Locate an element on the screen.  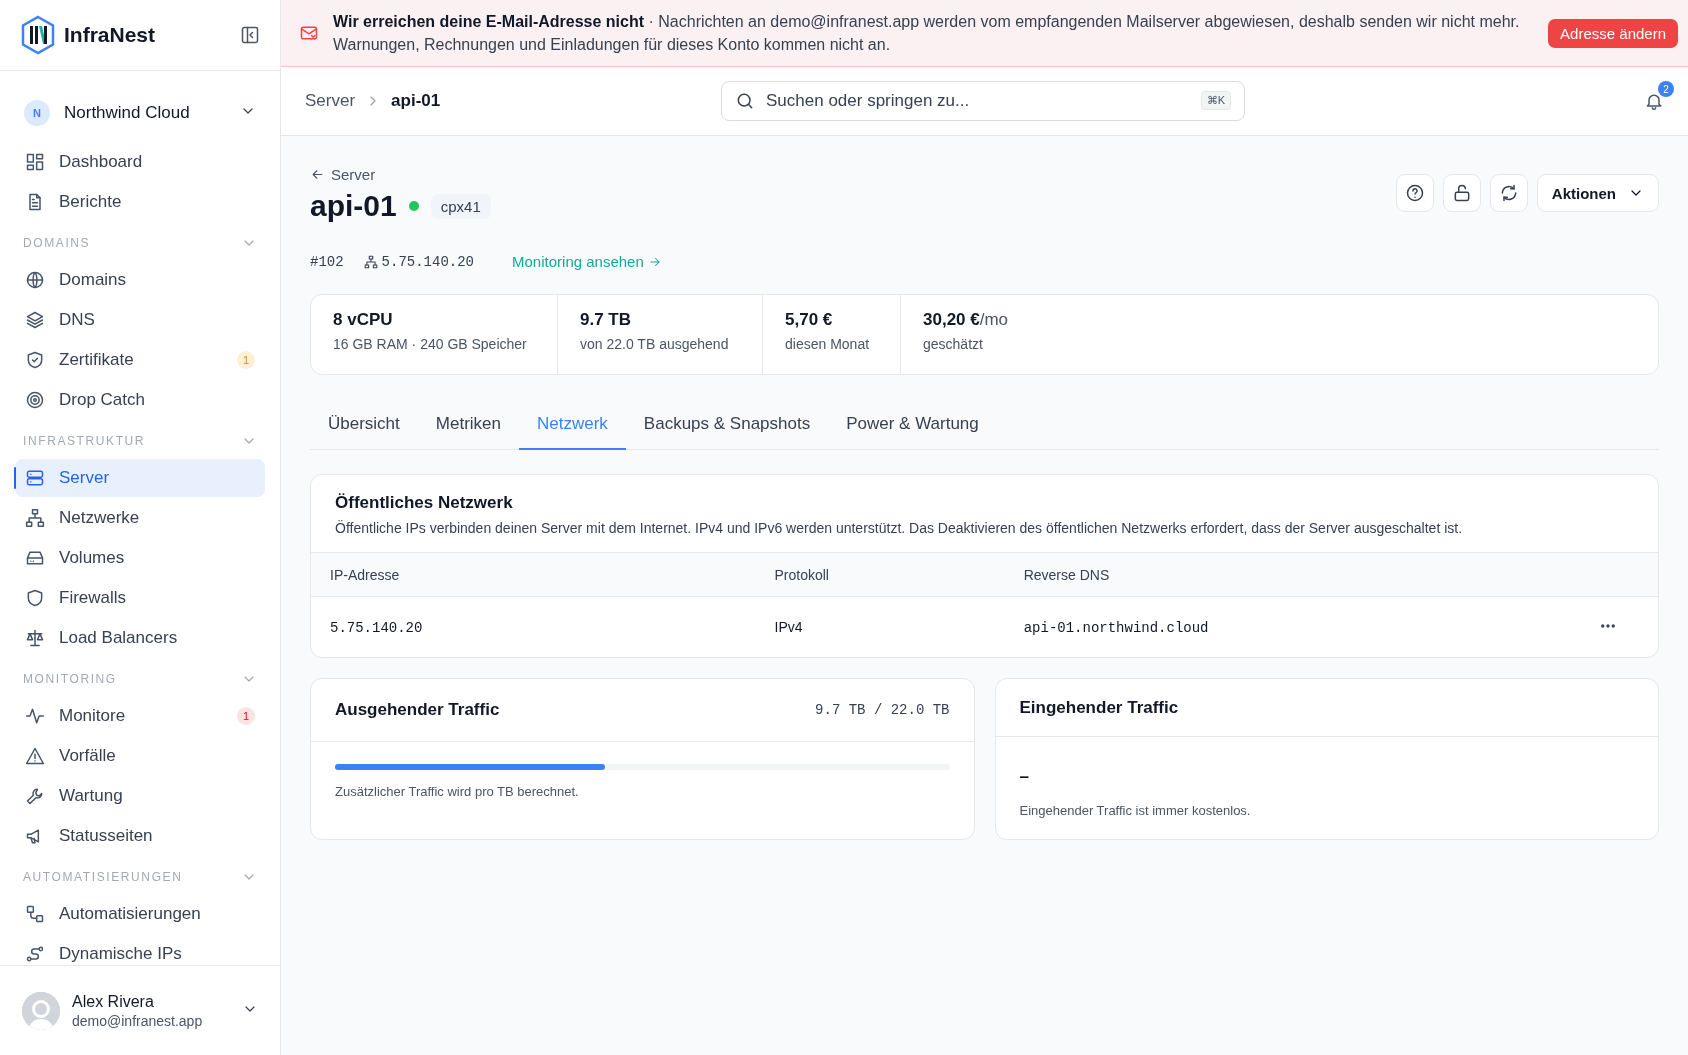
mail-error-icon is located at coordinates (309, 33).